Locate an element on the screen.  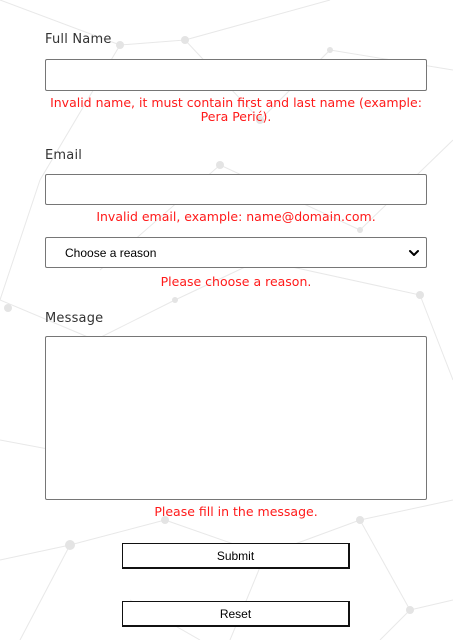
reason-error: Please choose a reason. is located at coordinates (236, 281).